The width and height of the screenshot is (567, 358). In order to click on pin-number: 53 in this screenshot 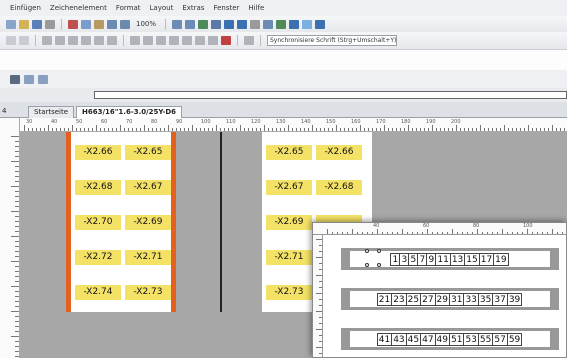, I will do `click(471, 339)`.